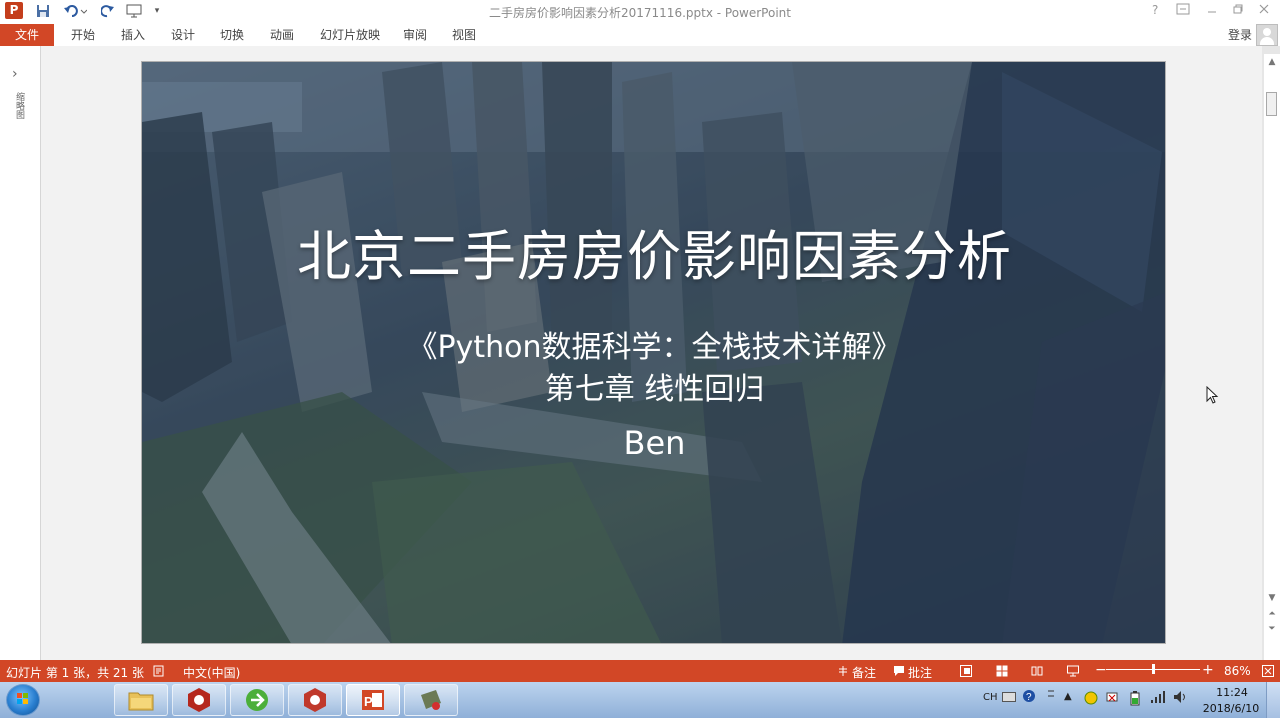 The width and height of the screenshot is (1280, 718). Describe the element at coordinates (1037, 671) in the screenshot. I see `reading-view-icon` at that location.